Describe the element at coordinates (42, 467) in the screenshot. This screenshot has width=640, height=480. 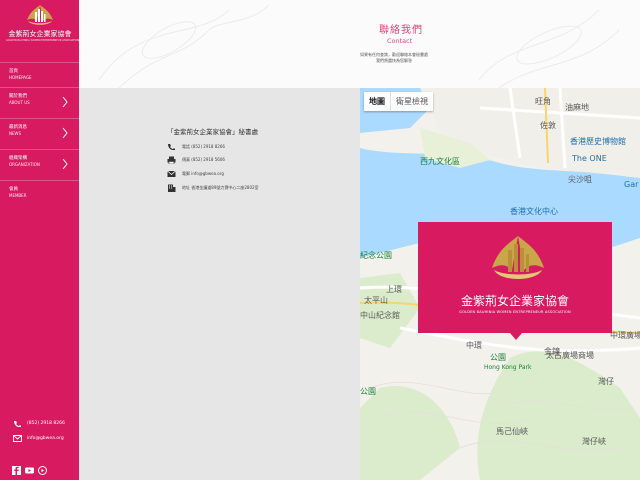
I see `play-icon` at that location.